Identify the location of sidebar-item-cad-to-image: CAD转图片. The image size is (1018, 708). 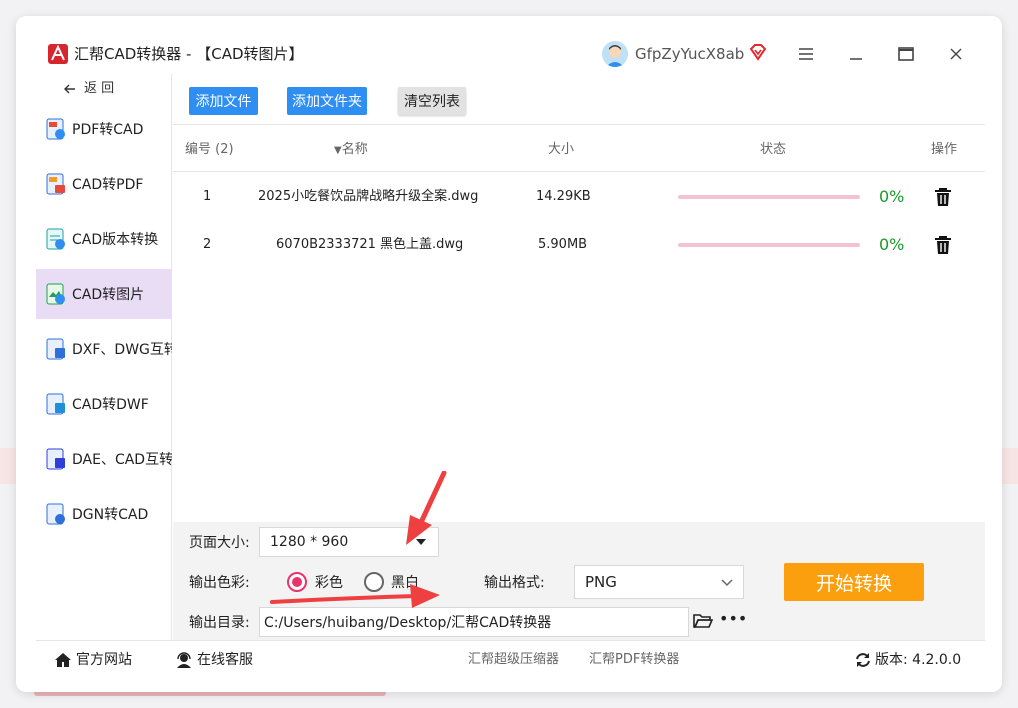
(104, 294).